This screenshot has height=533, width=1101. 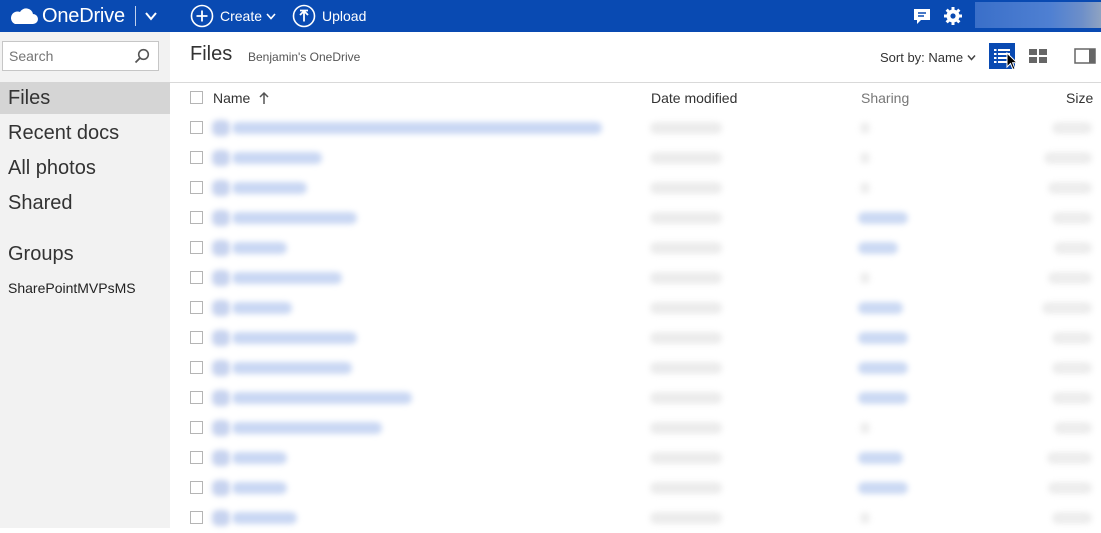 I want to click on nav-item-recent-docs: Recent docs, so click(x=85, y=133).